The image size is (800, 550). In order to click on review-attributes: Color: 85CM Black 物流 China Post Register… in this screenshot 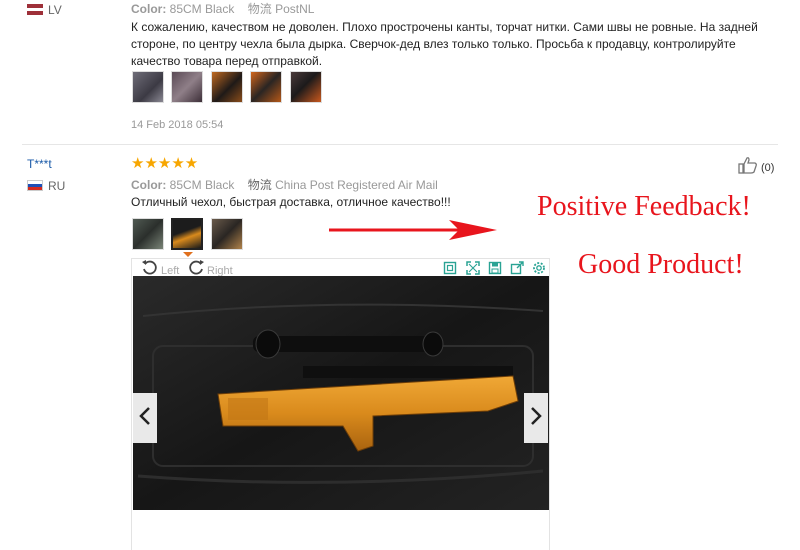, I will do `click(284, 184)`.